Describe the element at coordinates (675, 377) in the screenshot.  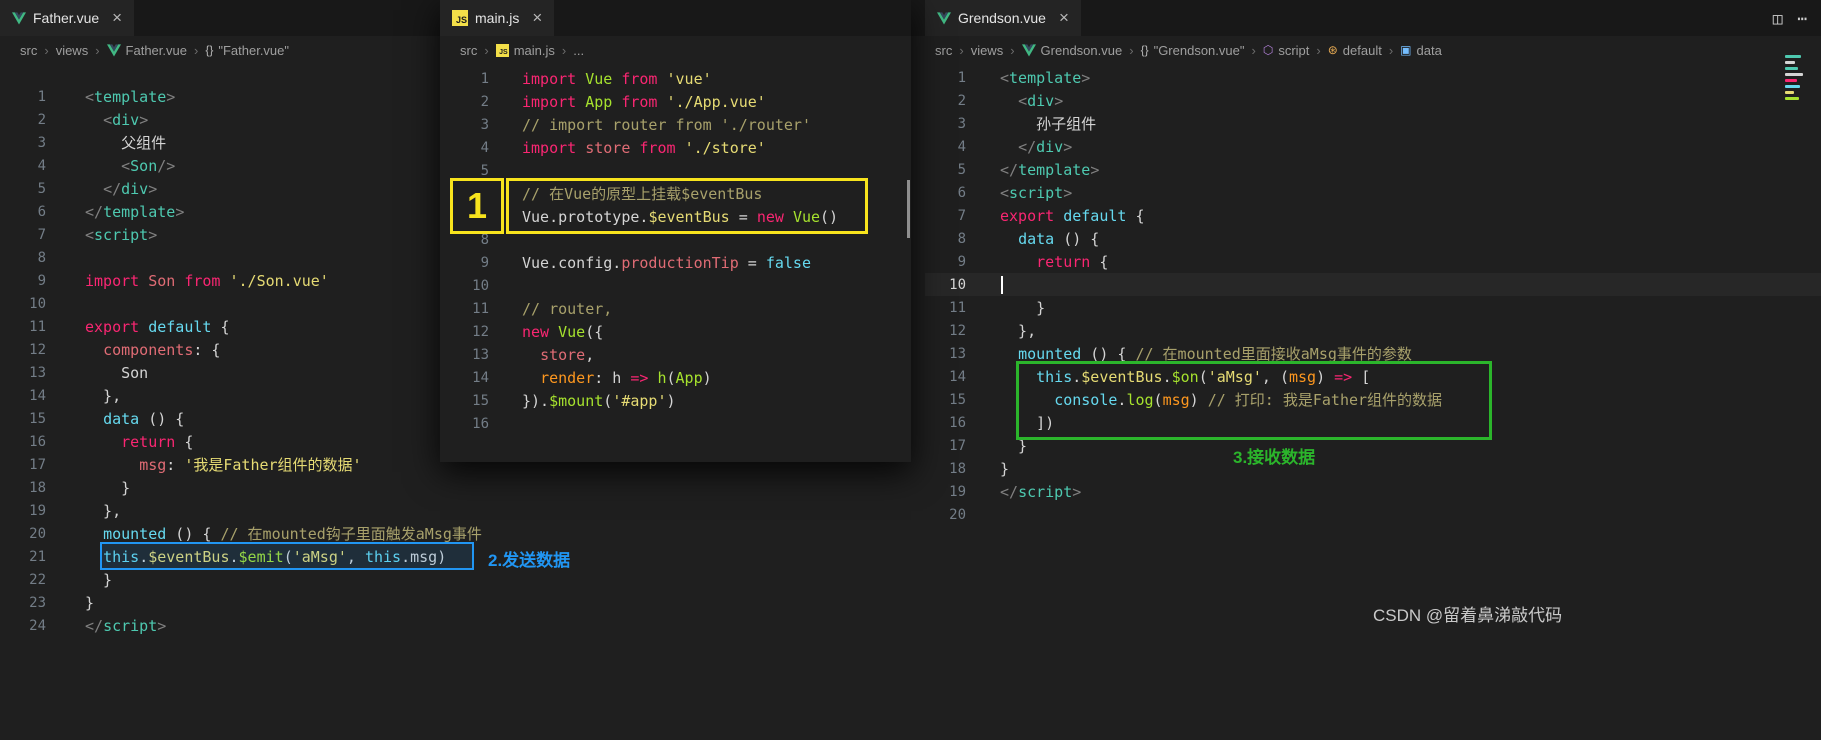
I see `code-line: 14 render: h => h(App)` at that location.